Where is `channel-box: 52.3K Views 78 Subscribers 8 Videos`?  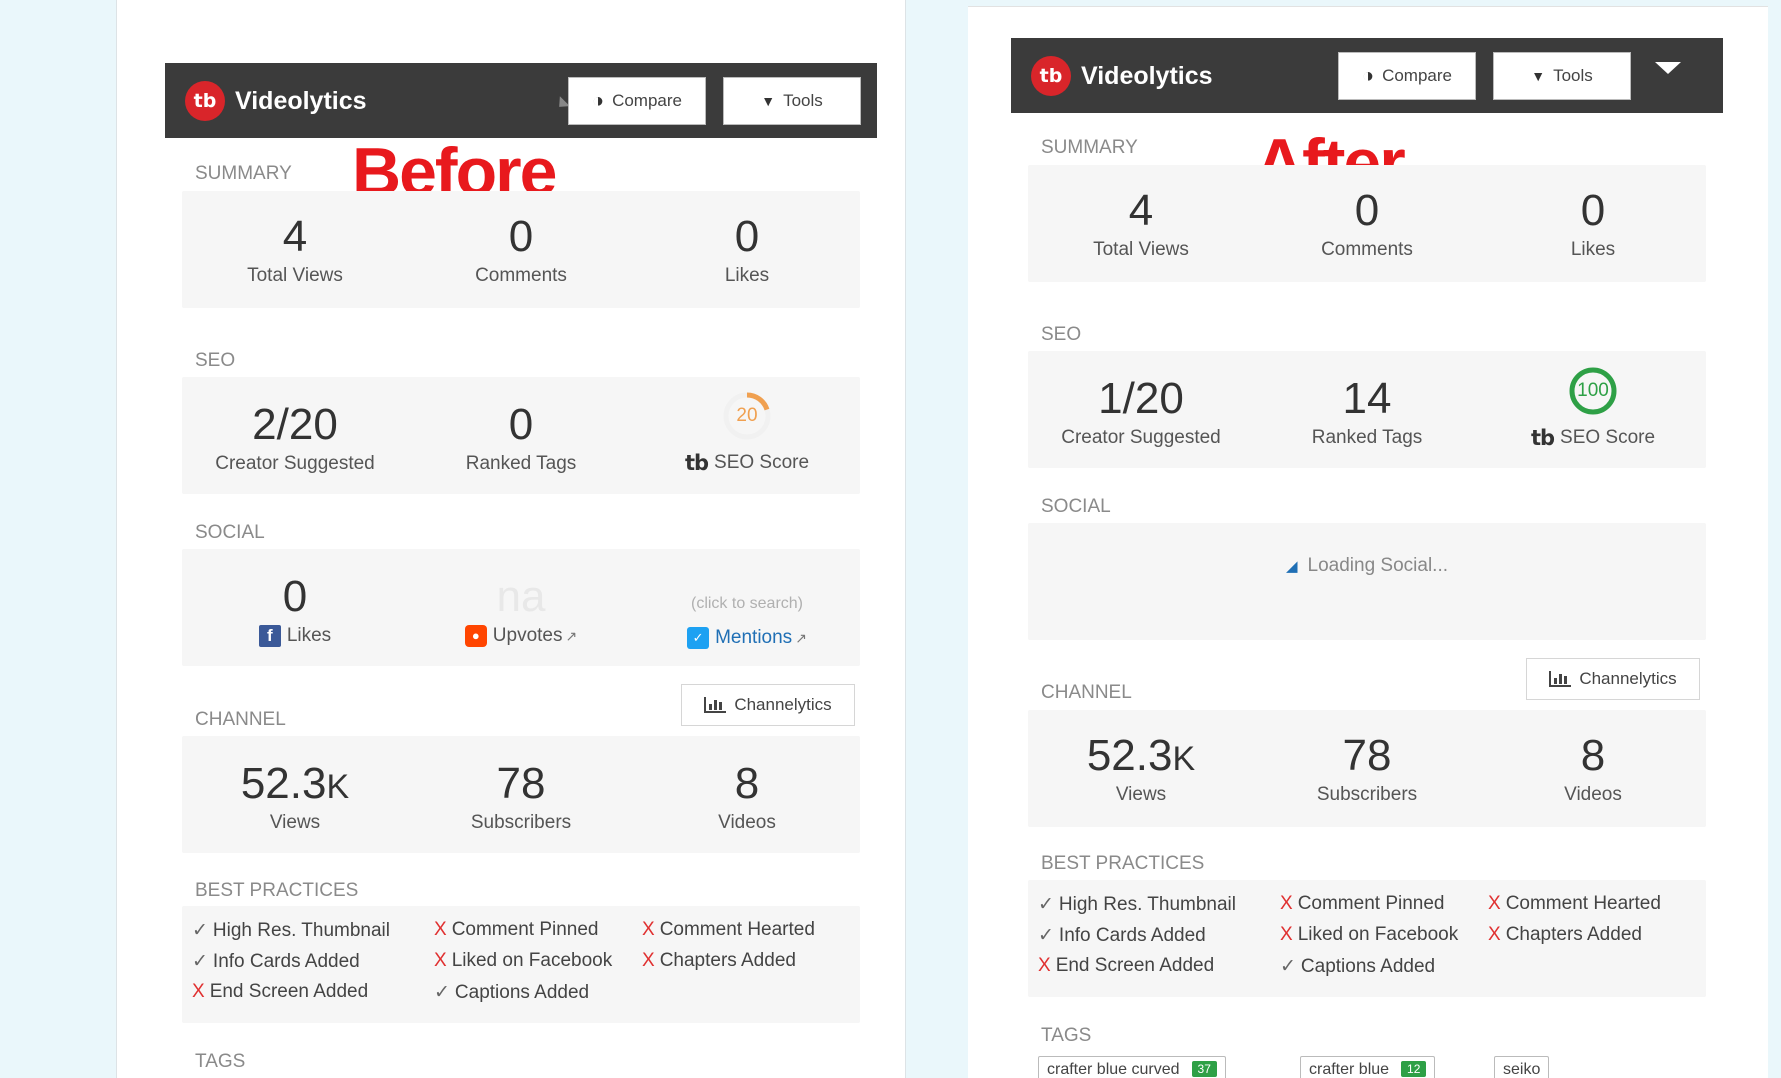 channel-box: 52.3K Views 78 Subscribers 8 Videos is located at coordinates (1367, 768).